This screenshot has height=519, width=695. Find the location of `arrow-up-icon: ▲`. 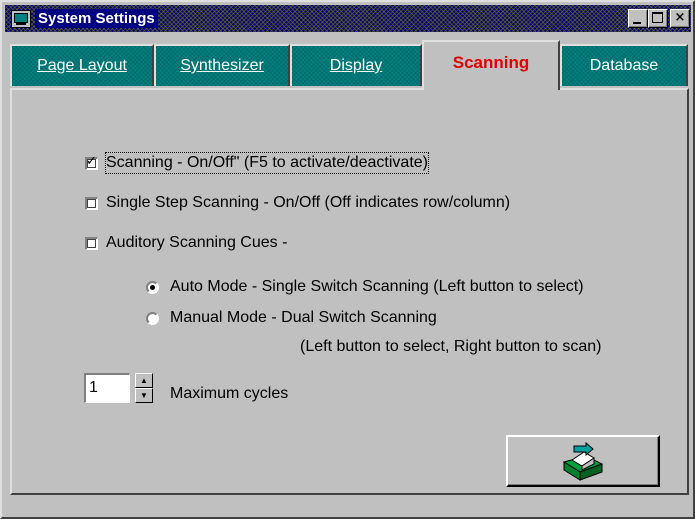

arrow-up-icon: ▲ is located at coordinates (144, 380).